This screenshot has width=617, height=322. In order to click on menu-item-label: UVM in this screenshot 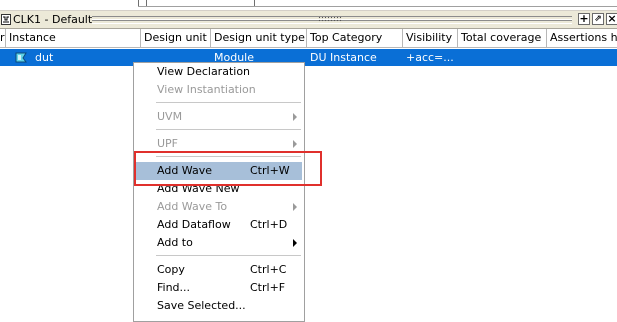, I will do `click(170, 116)`.